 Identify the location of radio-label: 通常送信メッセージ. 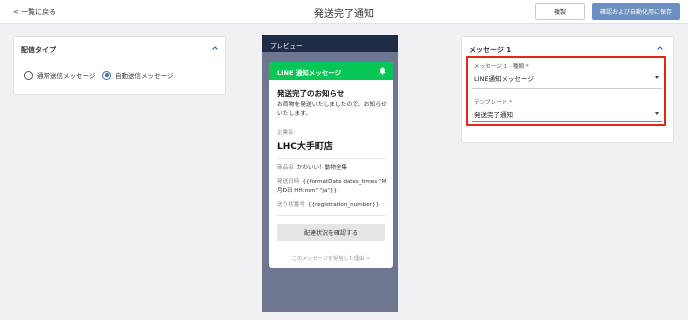
(66, 76).